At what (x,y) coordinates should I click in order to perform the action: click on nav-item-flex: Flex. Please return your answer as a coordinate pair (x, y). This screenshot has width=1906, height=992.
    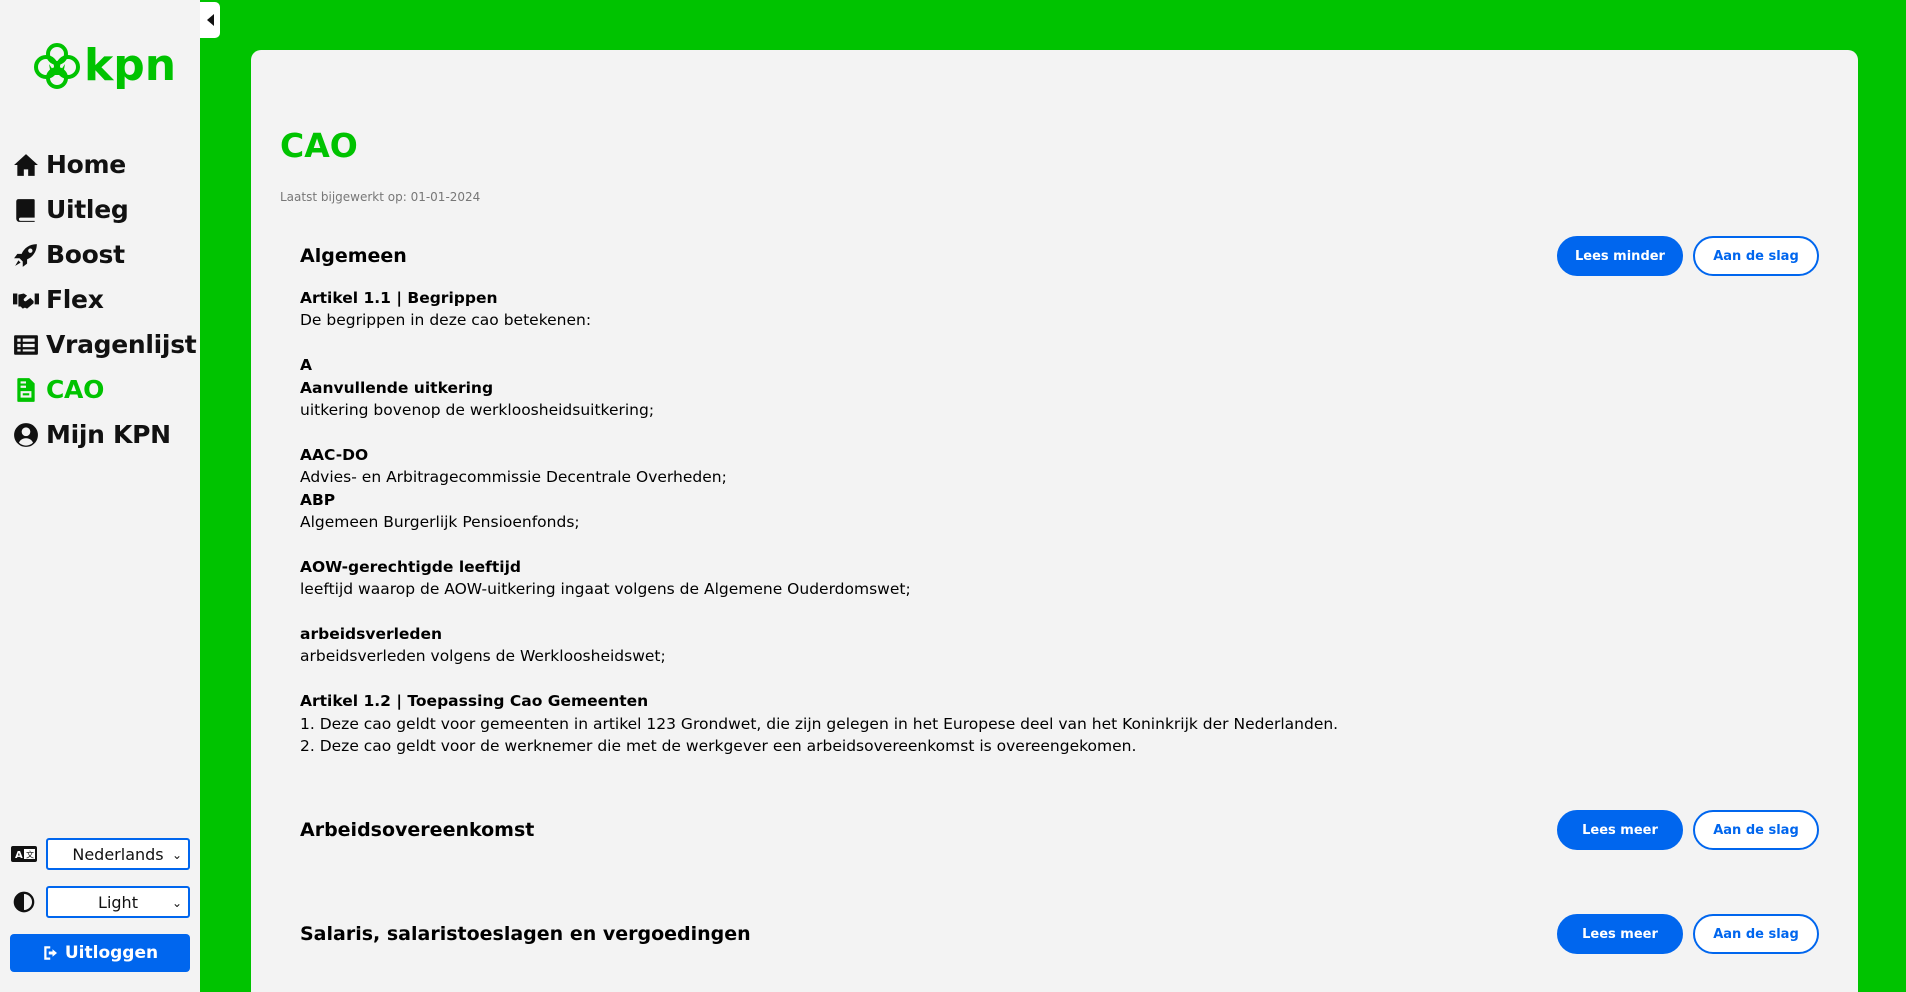
    Looking at the image, I should click on (107, 299).